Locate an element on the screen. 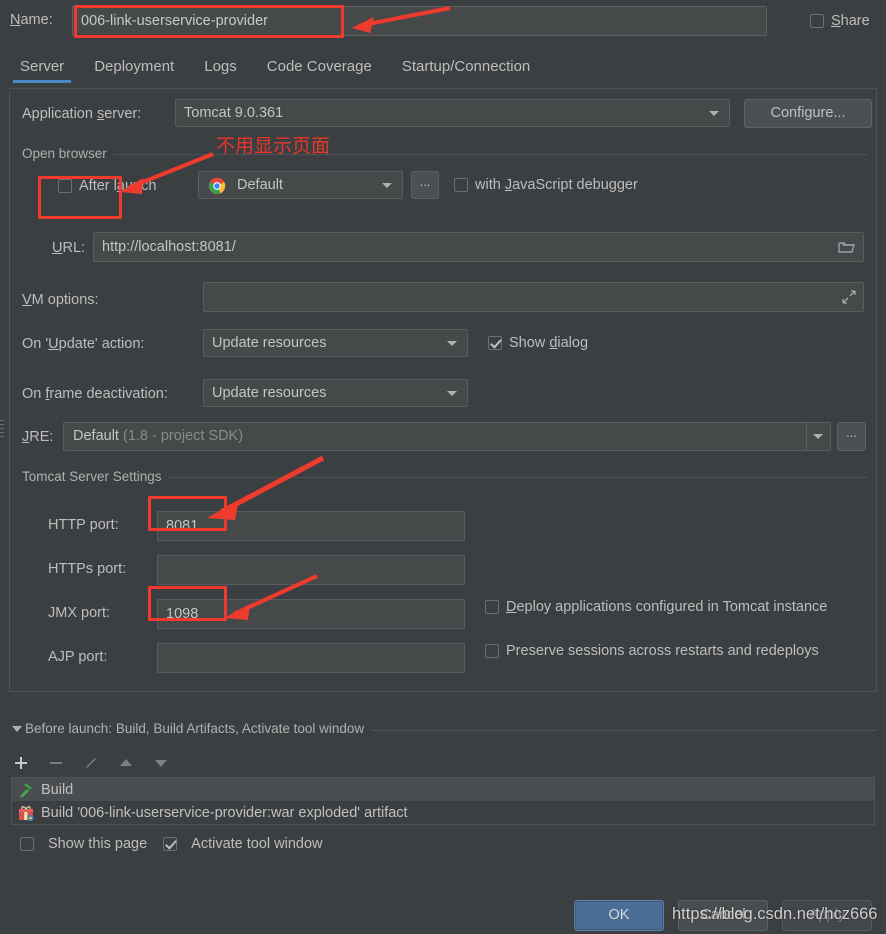 The image size is (886, 934). name-label: Name: is located at coordinates (31, 20).